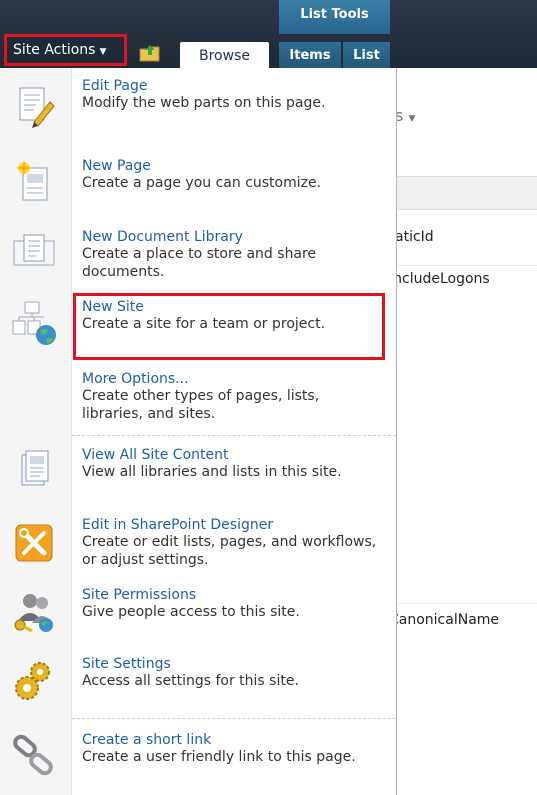 The height and width of the screenshot is (795, 537). I want to click on menu-item-title: New Site, so click(113, 307).